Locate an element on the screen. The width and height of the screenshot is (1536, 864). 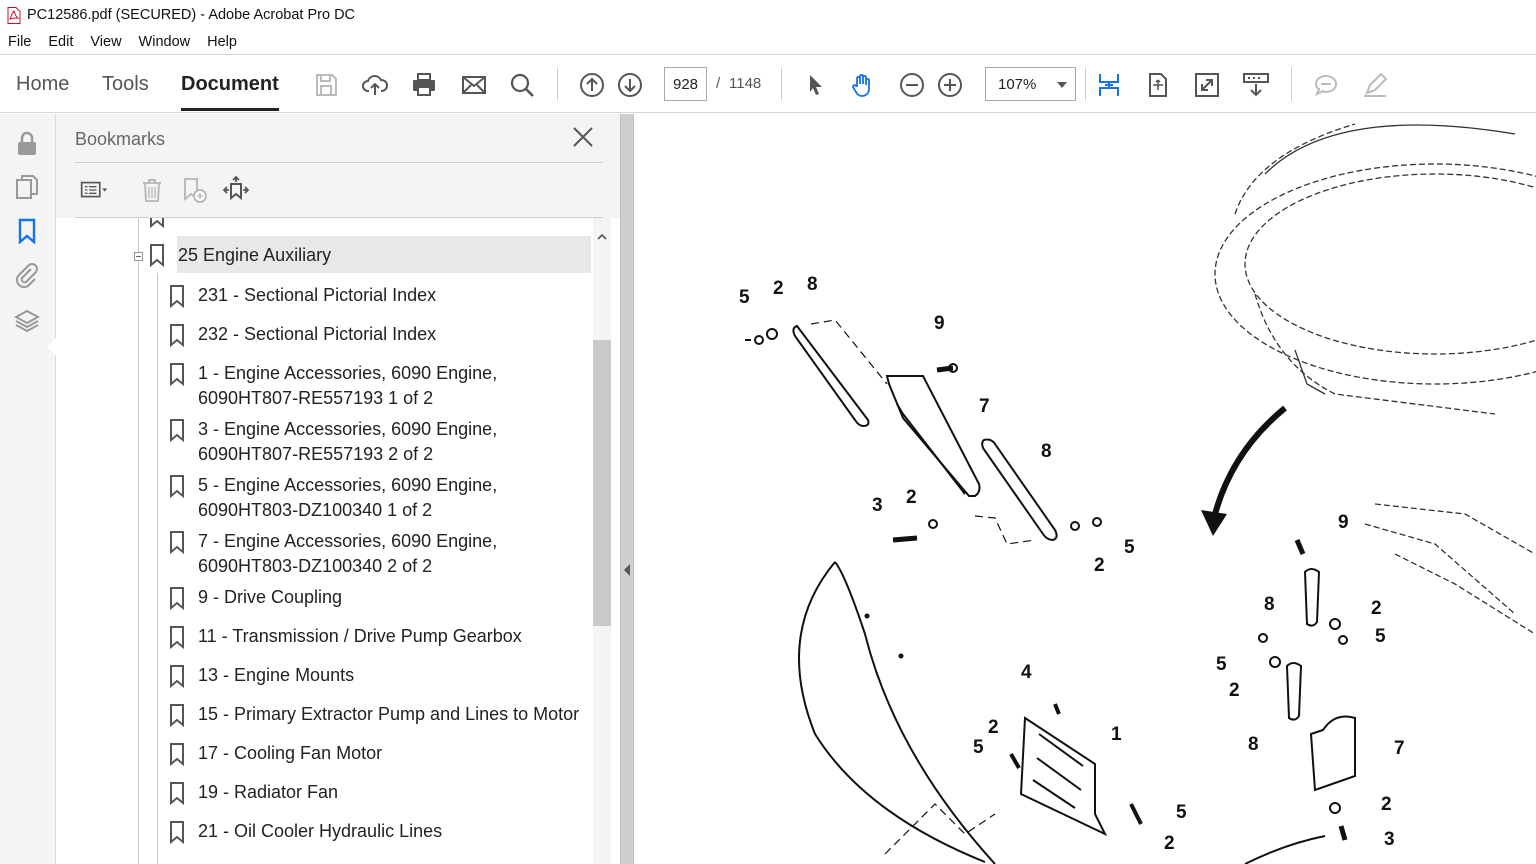
select-tool-button is located at coordinates (815, 85).